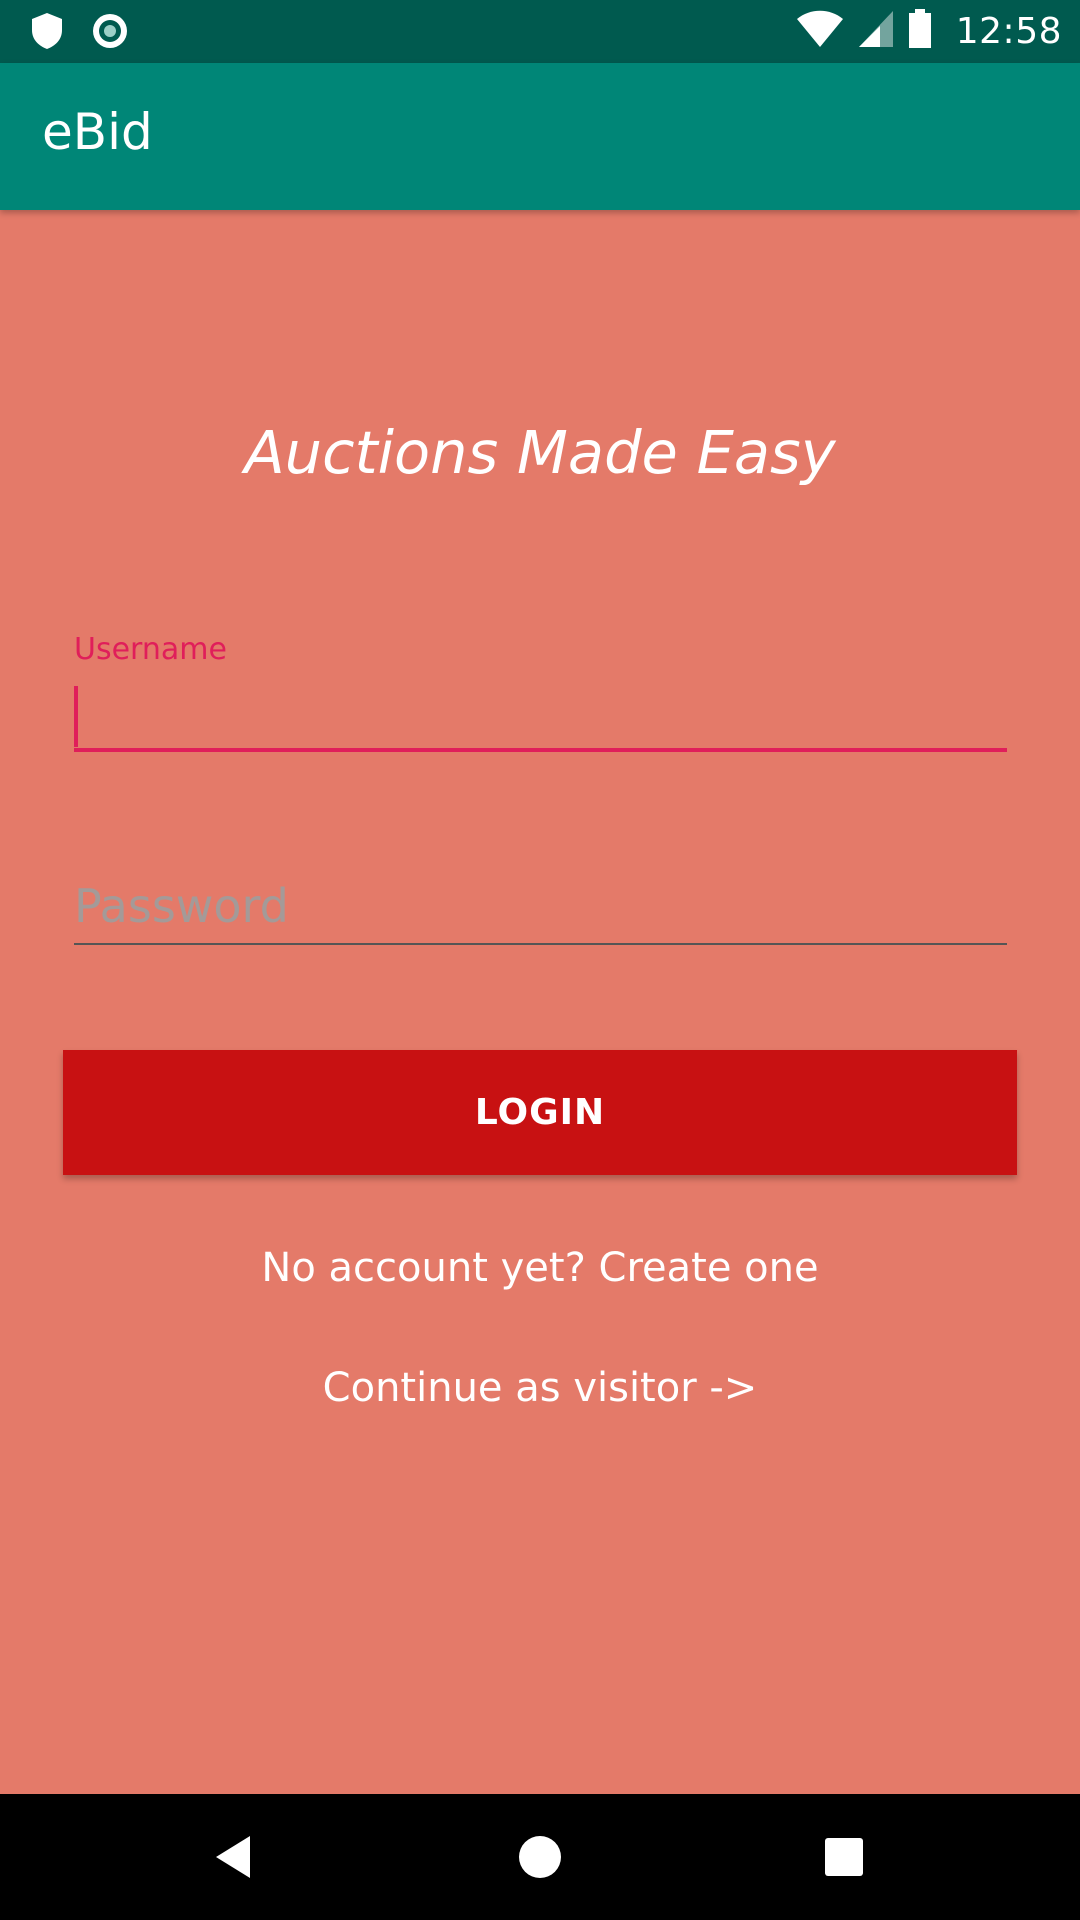 The image size is (1080, 1920). I want to click on battery-icon, so click(920, 31).